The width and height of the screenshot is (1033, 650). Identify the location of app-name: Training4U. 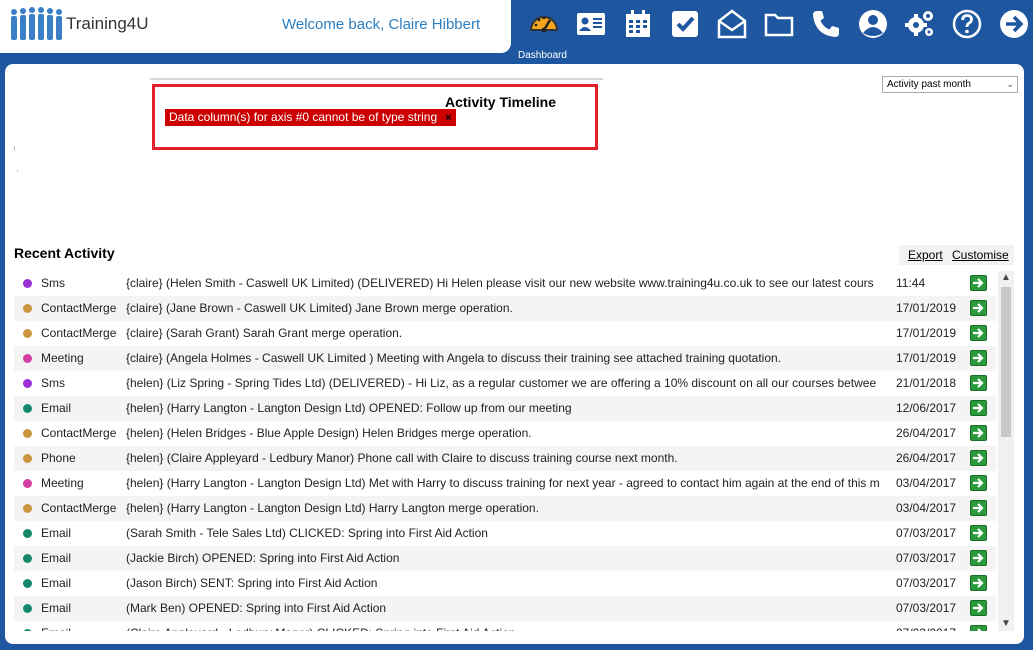
(107, 23).